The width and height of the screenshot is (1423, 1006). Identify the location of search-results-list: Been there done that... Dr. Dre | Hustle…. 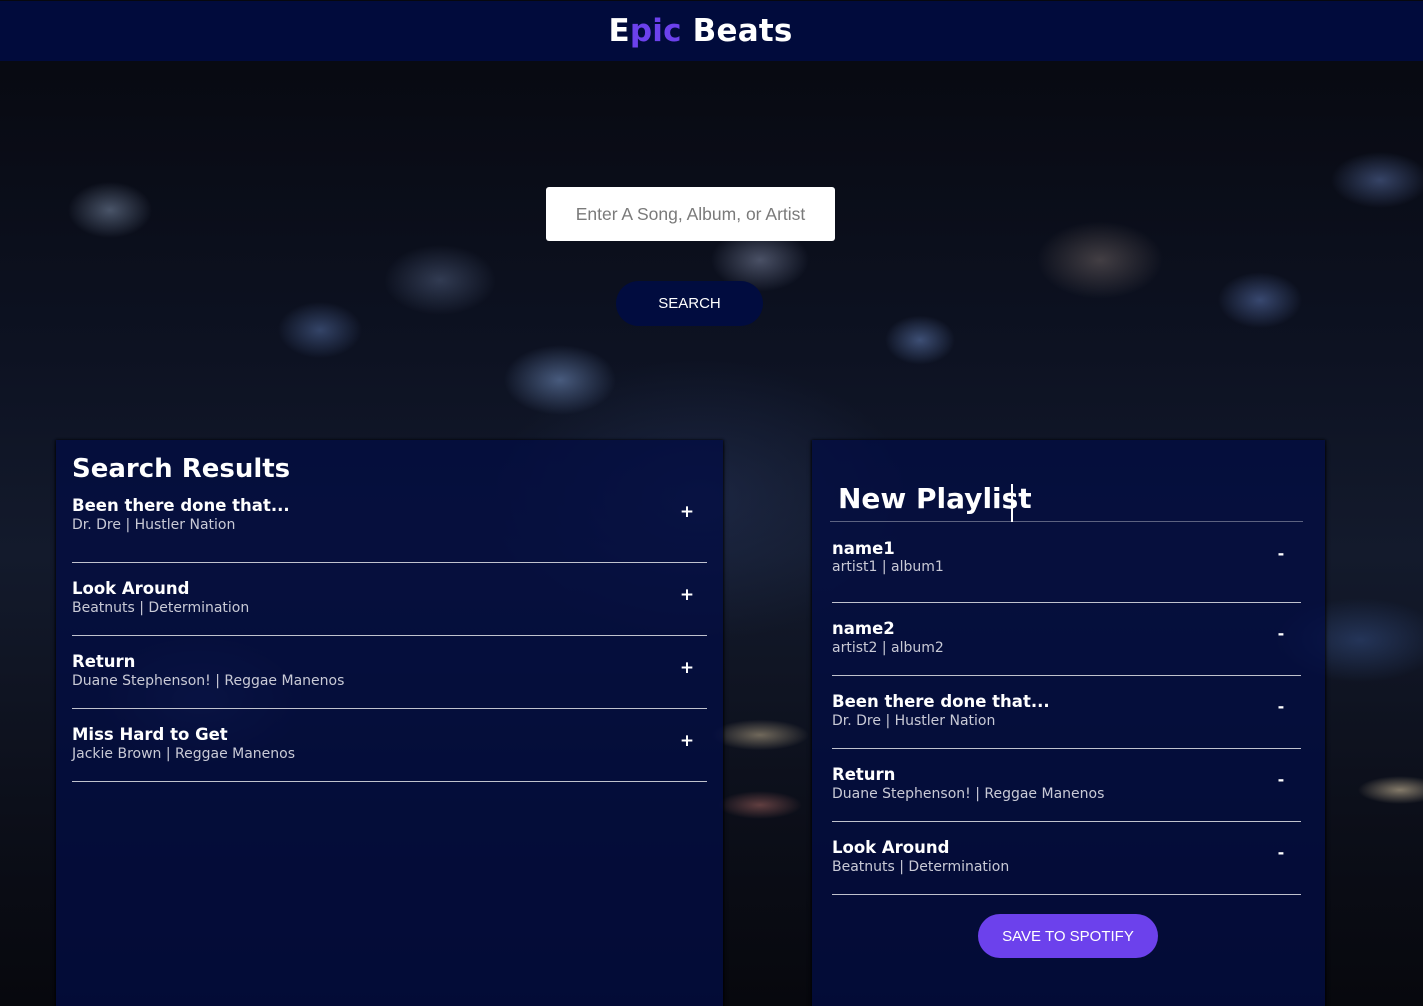
(389, 638).